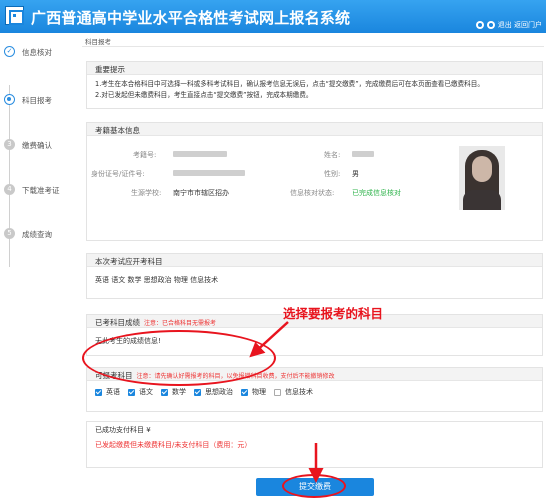  Describe the element at coordinates (332, 174) in the screenshot. I see `gender-label: 性别:` at that location.